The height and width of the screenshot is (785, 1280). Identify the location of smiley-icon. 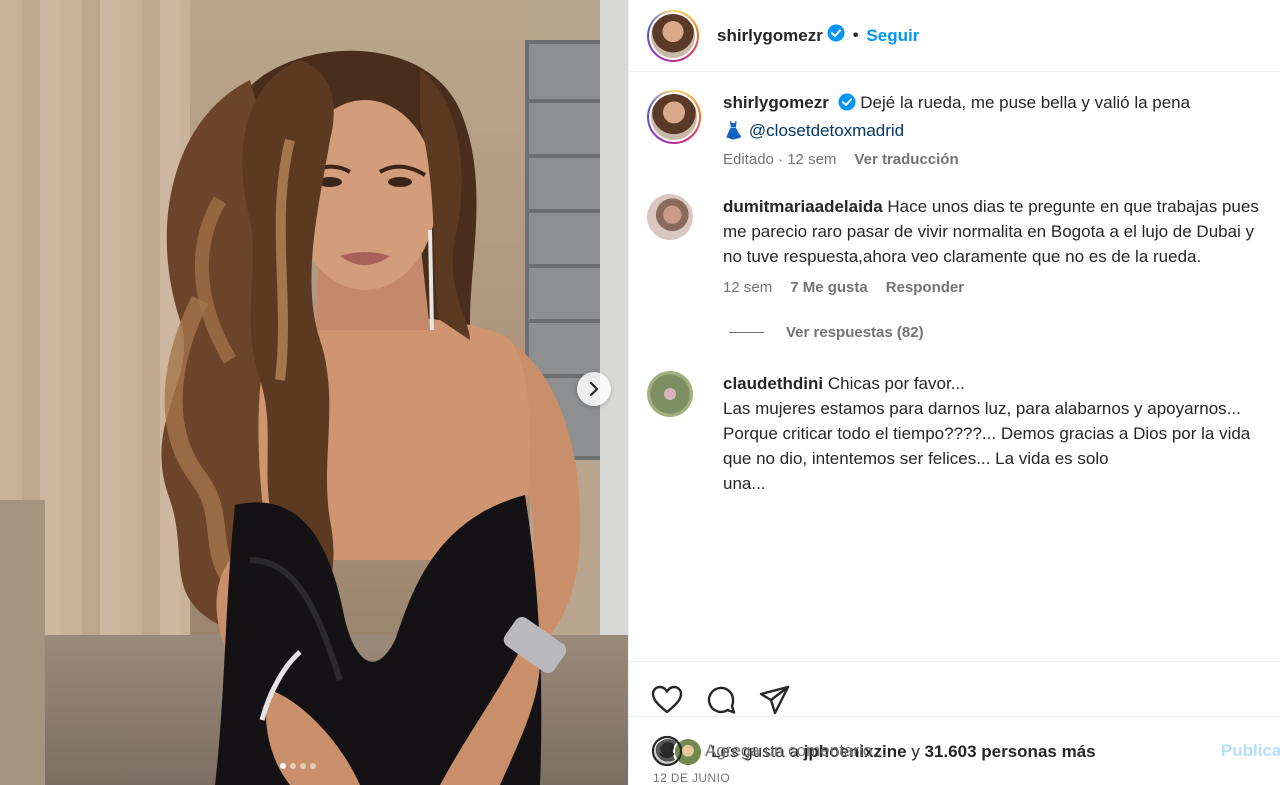
(667, 751).